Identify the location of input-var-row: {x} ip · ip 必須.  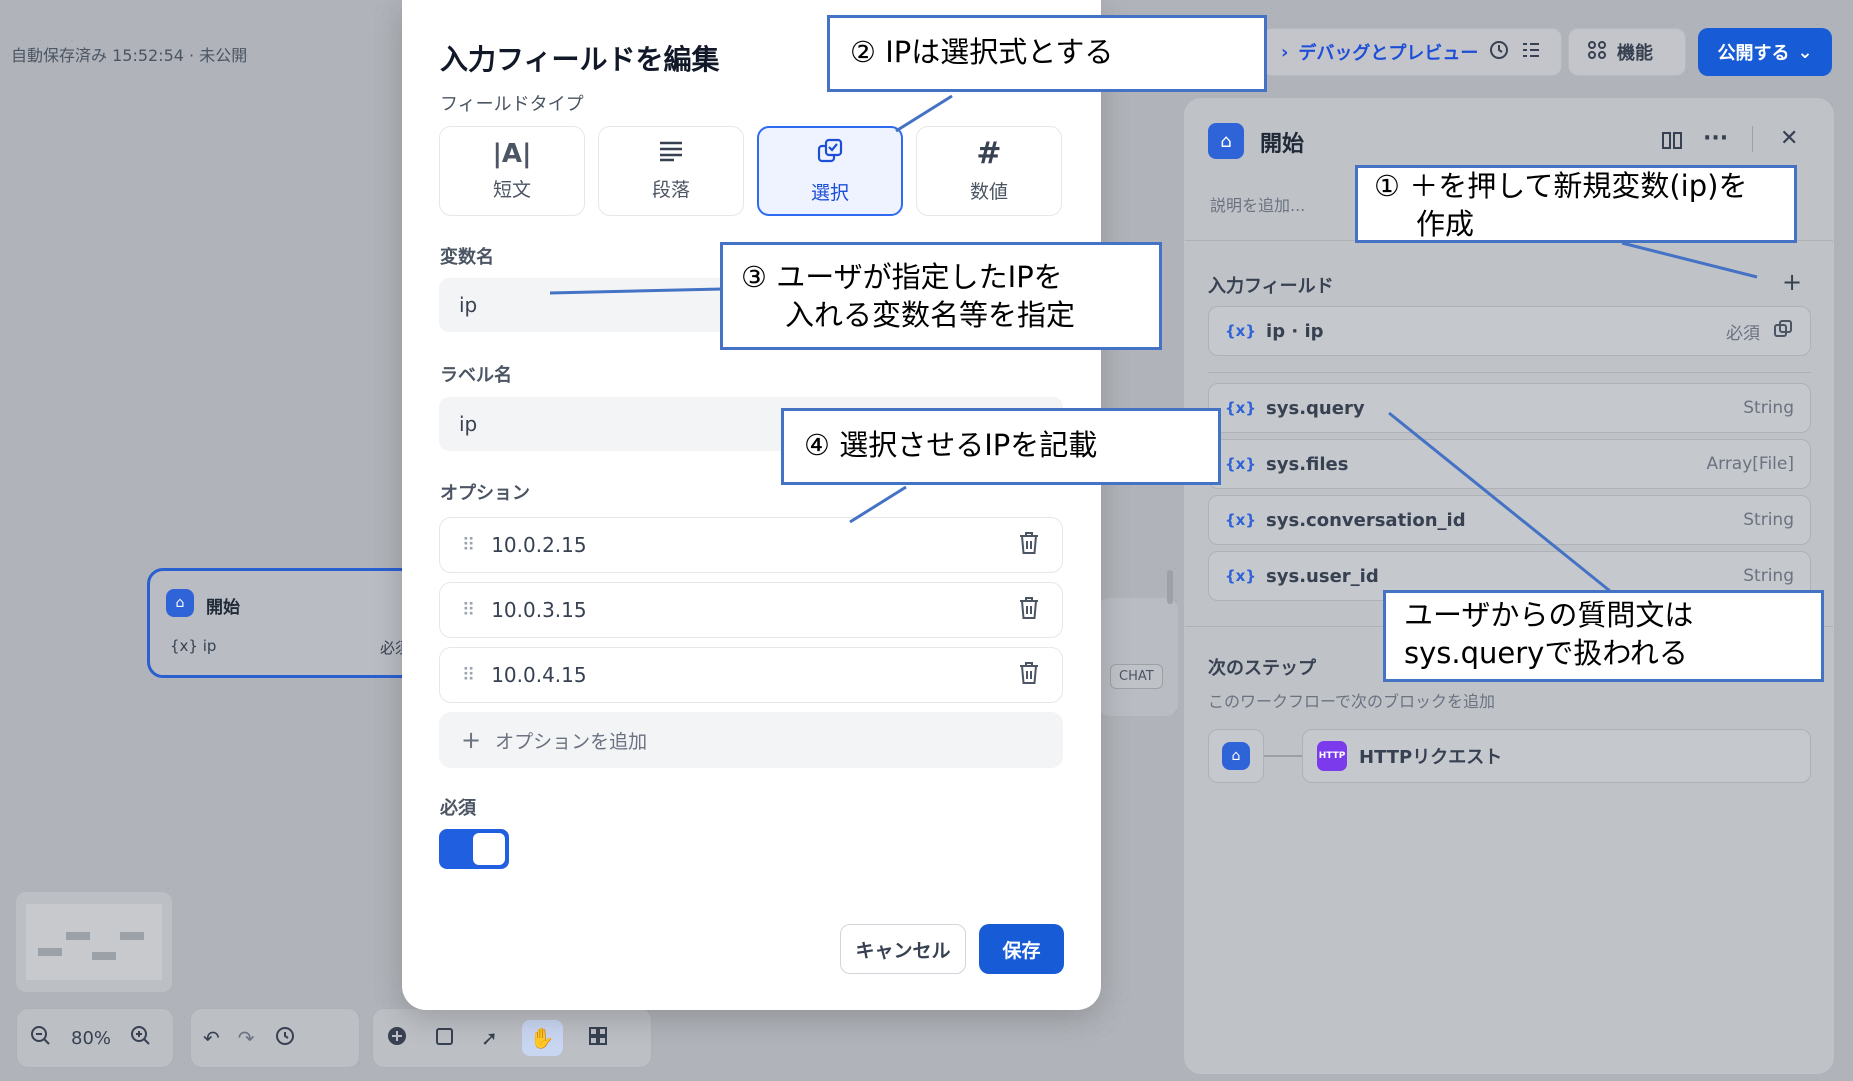
(1509, 331).